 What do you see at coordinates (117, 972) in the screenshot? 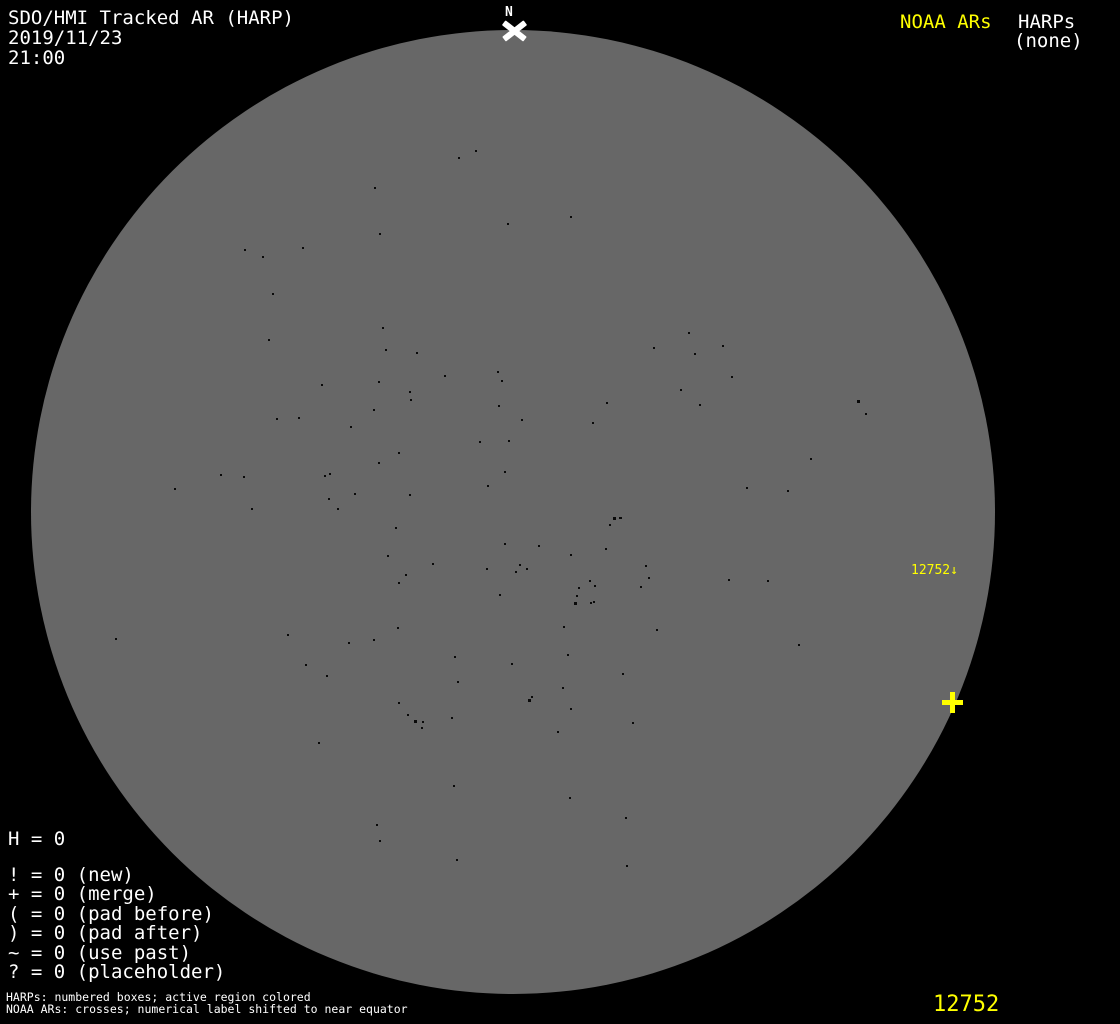
I see `legend-item-placeholder: ? = 0 (placeholder)` at bounding box center [117, 972].